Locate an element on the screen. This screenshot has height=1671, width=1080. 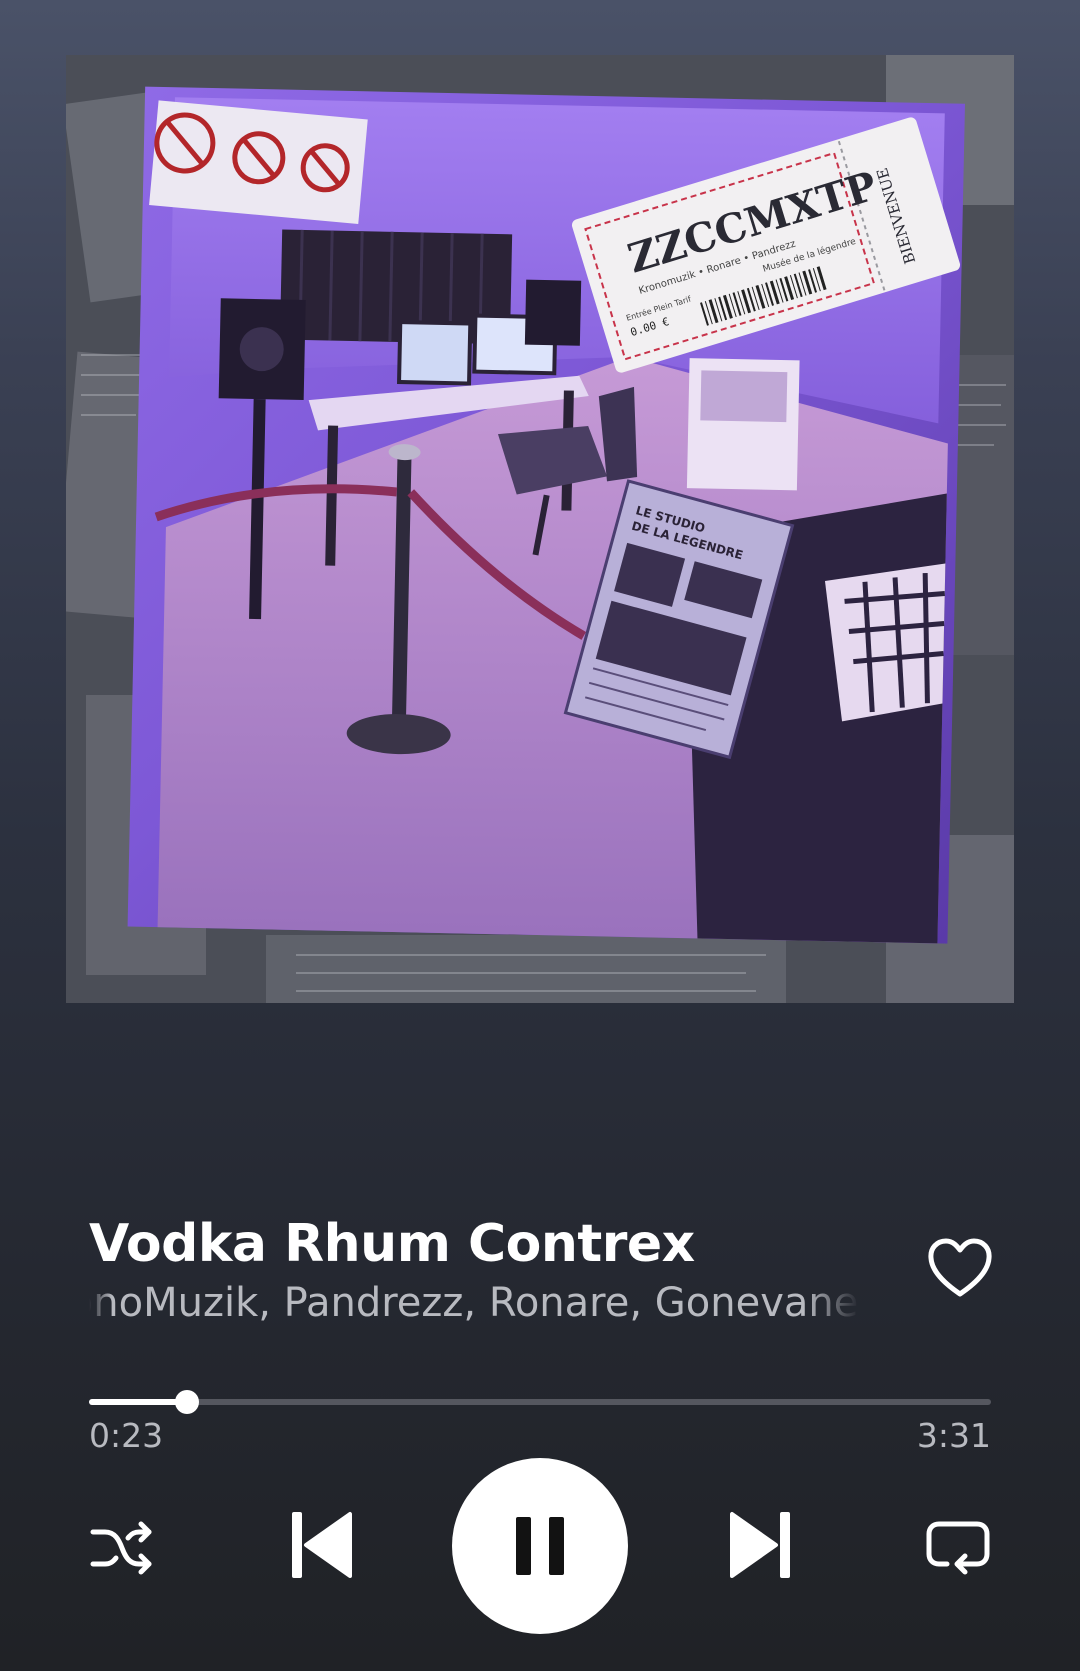
progress-handle is located at coordinates (187, 1402).